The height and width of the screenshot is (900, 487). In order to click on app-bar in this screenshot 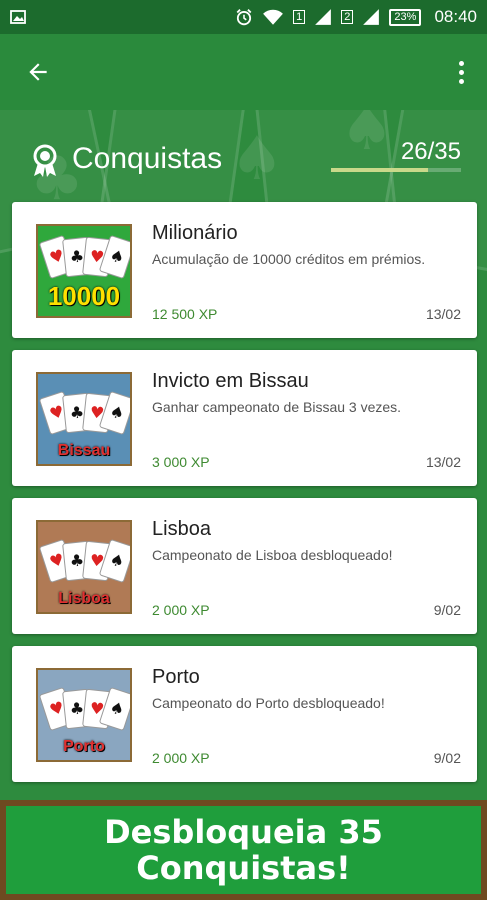, I will do `click(243, 72)`.